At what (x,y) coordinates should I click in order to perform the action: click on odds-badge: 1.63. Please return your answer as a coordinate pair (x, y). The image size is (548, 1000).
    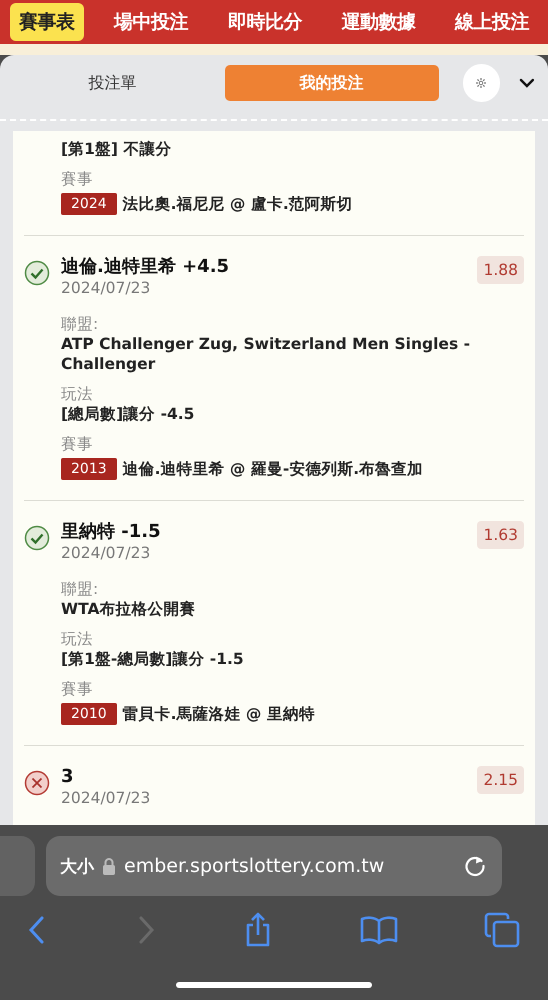
    Looking at the image, I should click on (500, 535).